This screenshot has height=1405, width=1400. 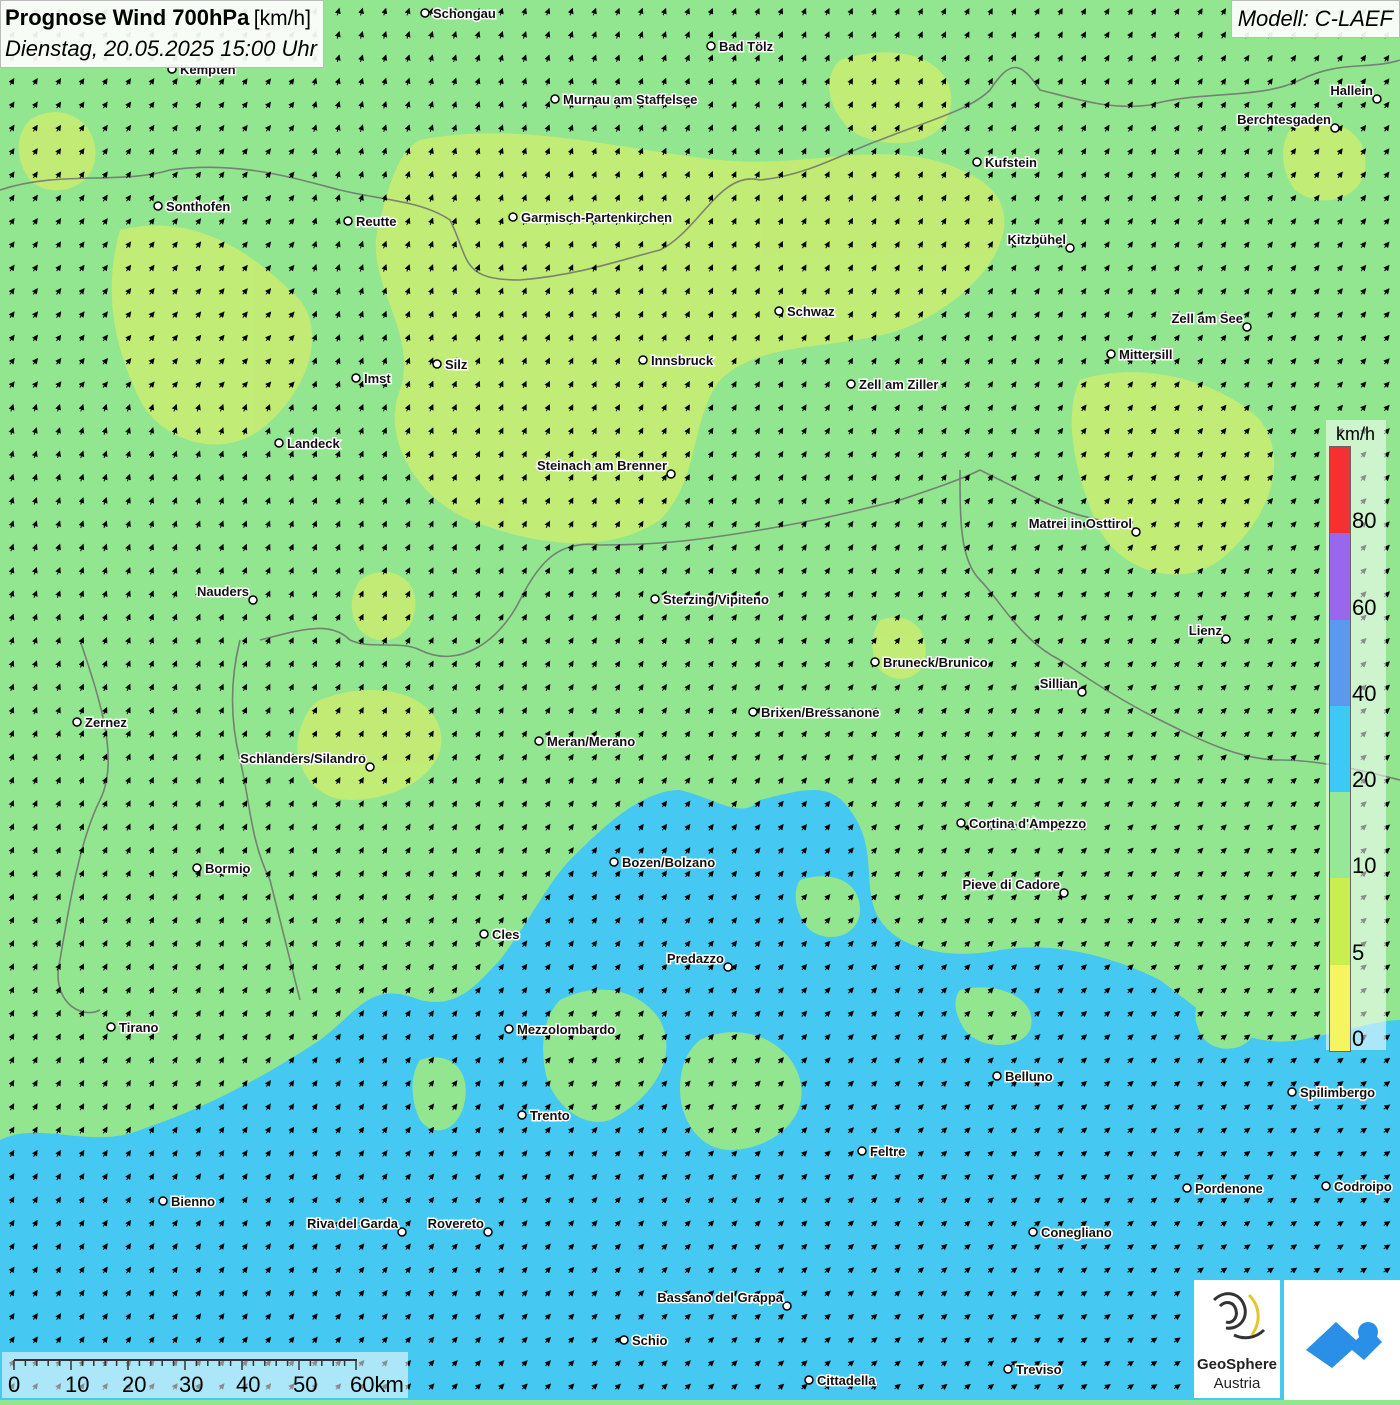 What do you see at coordinates (223, 591) in the screenshot?
I see `city-label: Nauders` at bounding box center [223, 591].